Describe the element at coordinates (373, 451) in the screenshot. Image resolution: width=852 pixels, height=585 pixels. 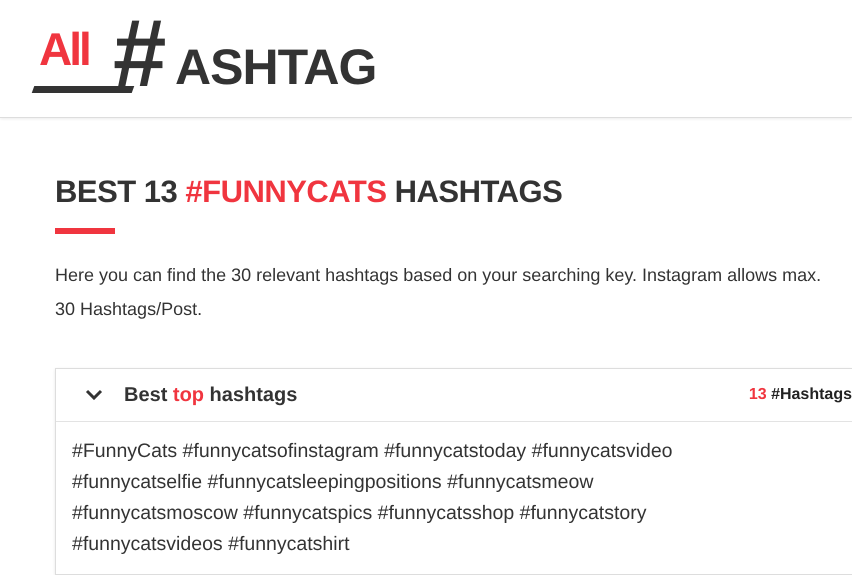
I see `hashtag-line: #FunnyCats #funnycatsofinstagram #funnycatstoday #funnycatsvideo` at that location.